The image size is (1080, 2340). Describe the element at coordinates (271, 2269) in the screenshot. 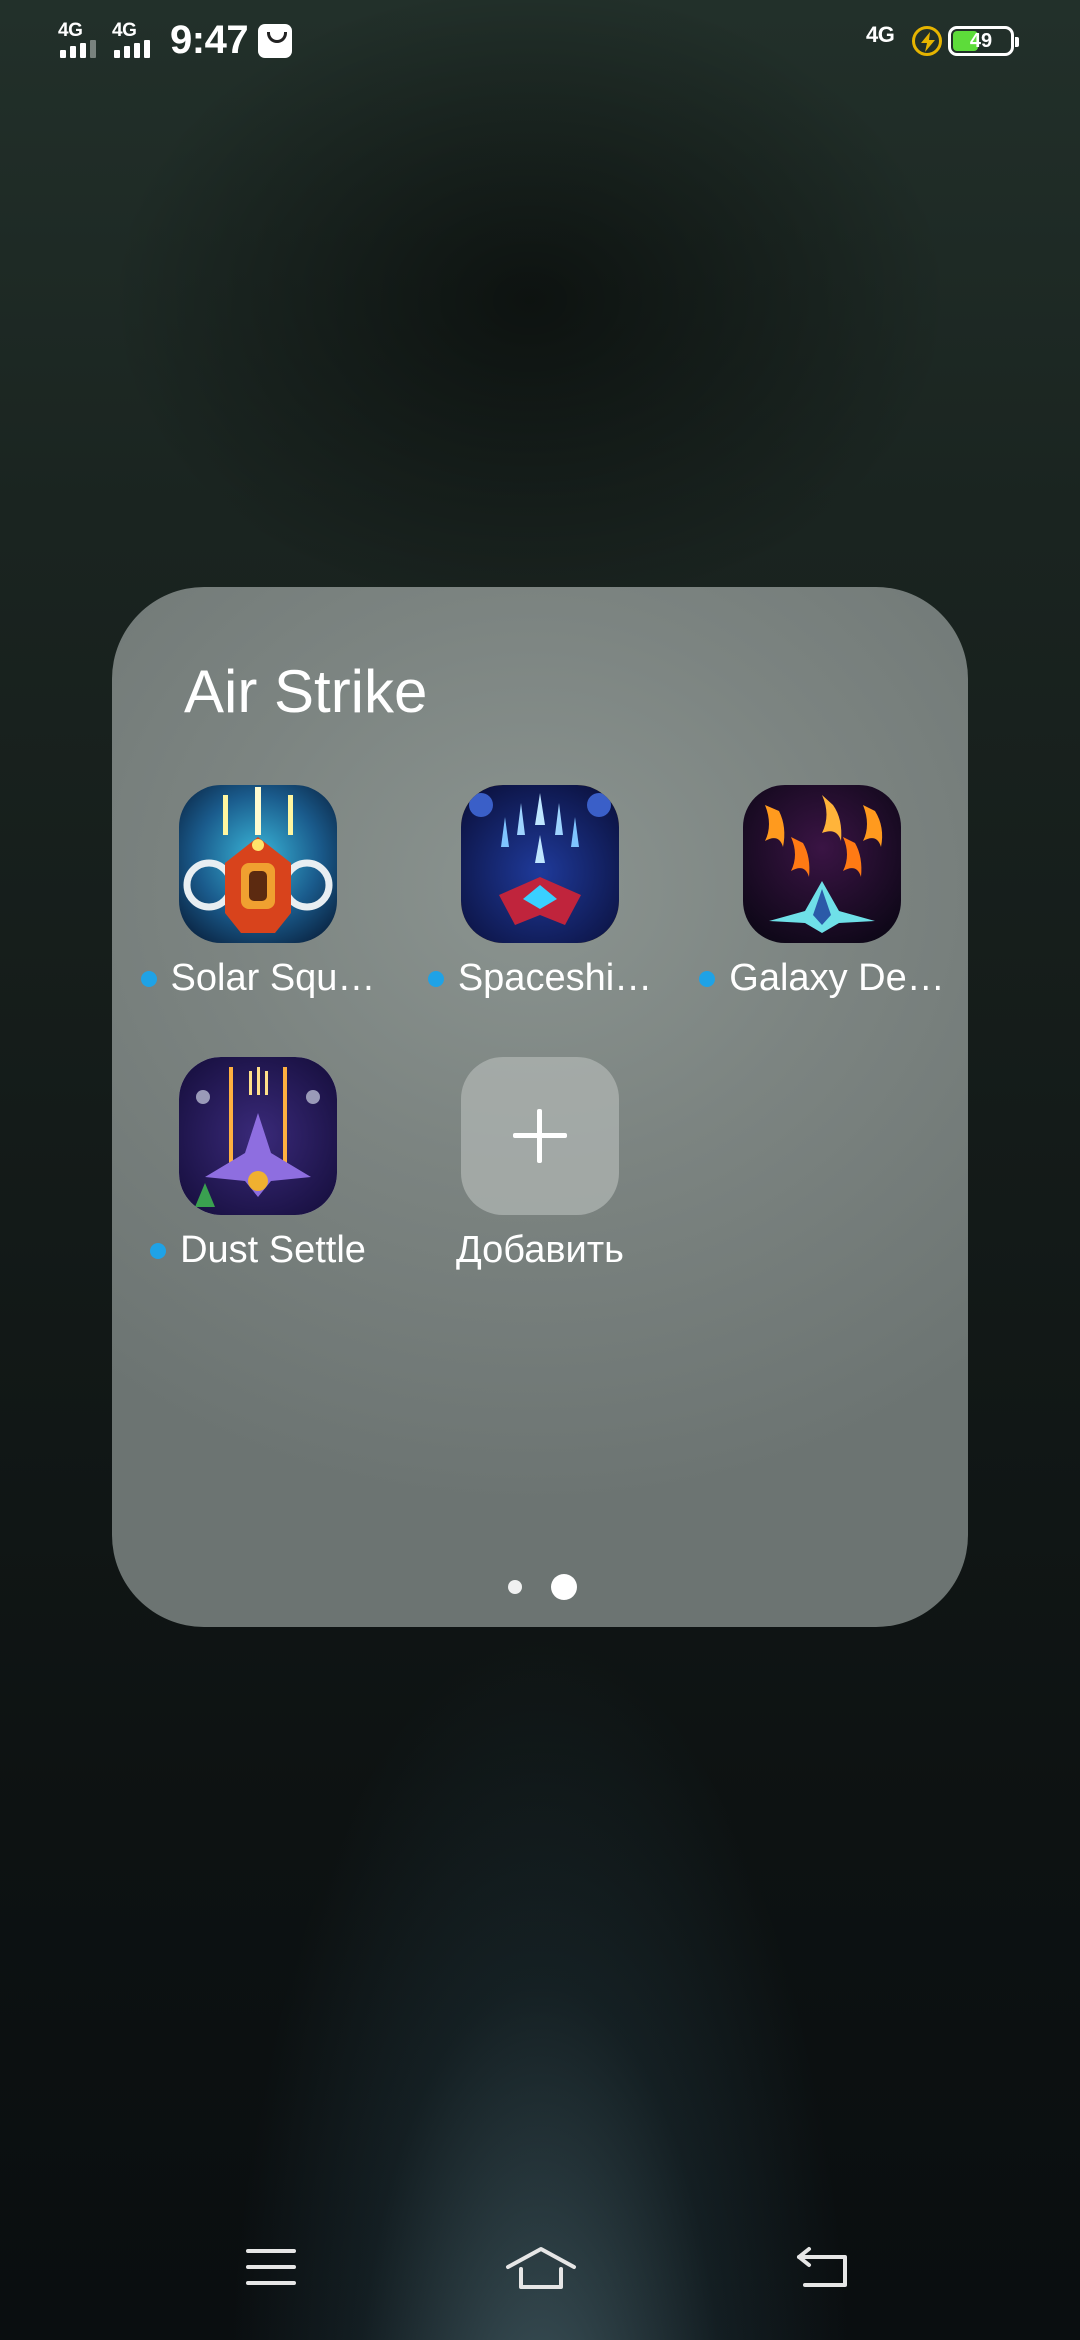

I see `menu-icon` at that location.